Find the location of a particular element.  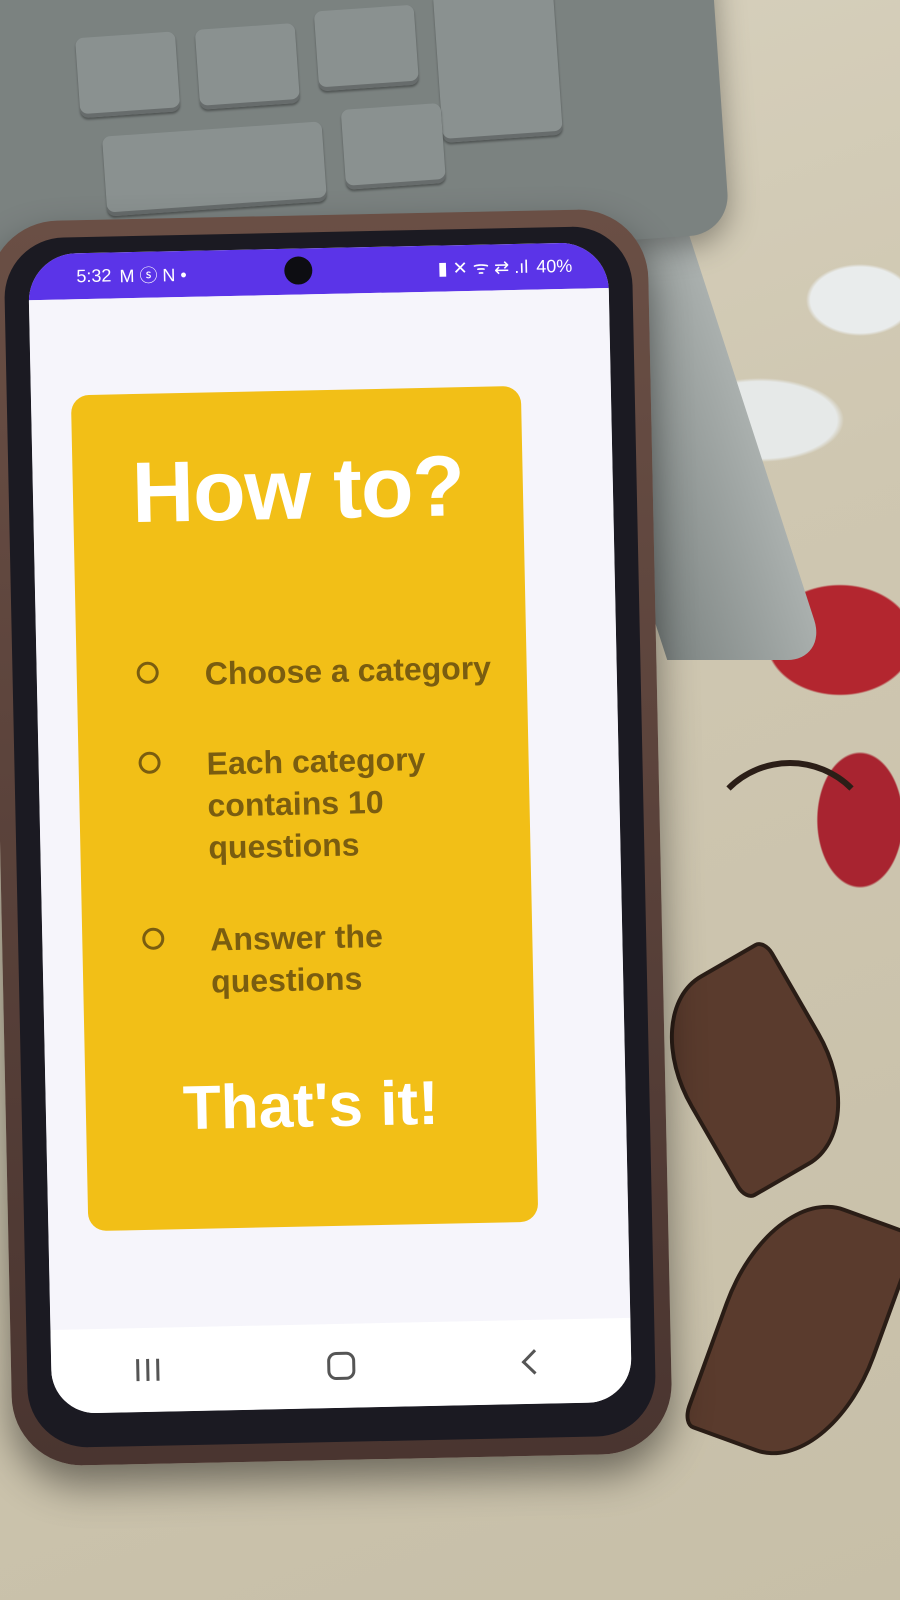

status-left: 5:32 M ⓢ N • is located at coordinates (131, 275).